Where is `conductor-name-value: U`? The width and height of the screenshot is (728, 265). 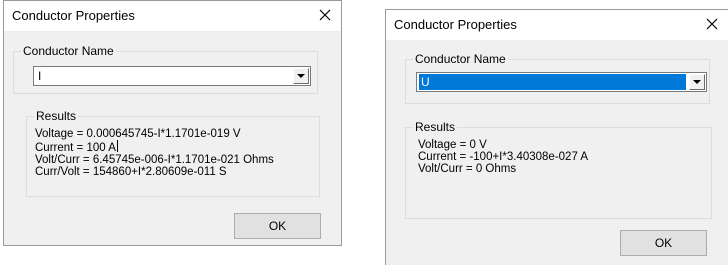
conductor-name-value: U is located at coordinates (552, 82).